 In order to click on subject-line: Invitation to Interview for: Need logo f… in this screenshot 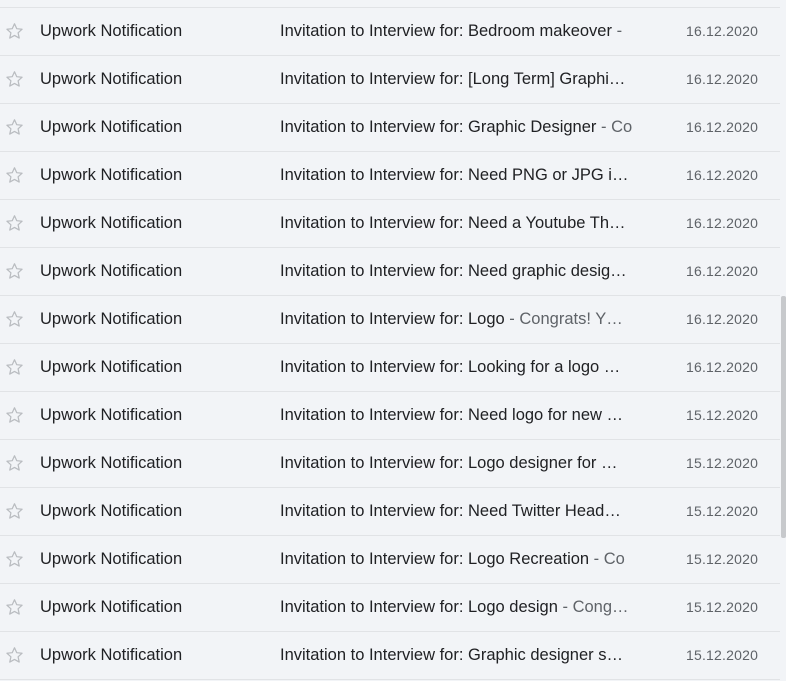, I will do `click(459, 415)`.